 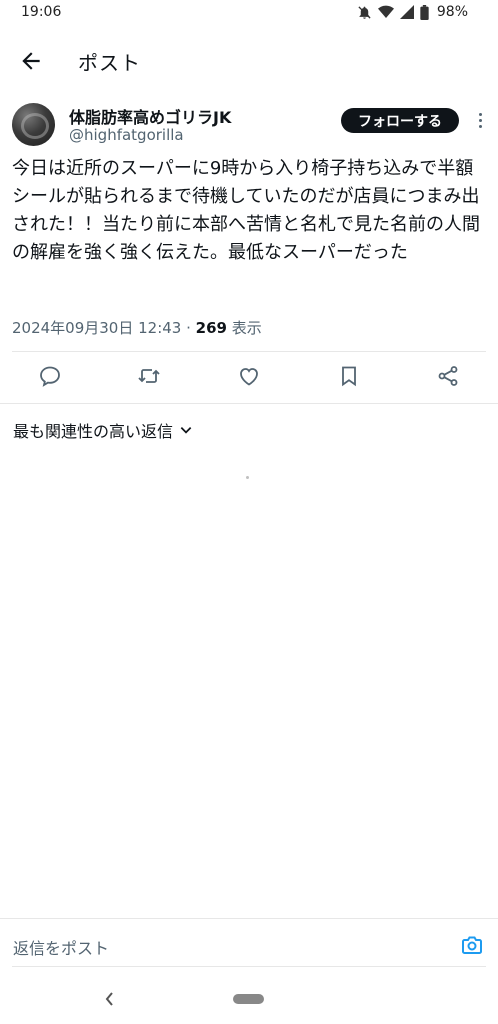 What do you see at coordinates (50, 376) in the screenshot?
I see `reply-icon` at bounding box center [50, 376].